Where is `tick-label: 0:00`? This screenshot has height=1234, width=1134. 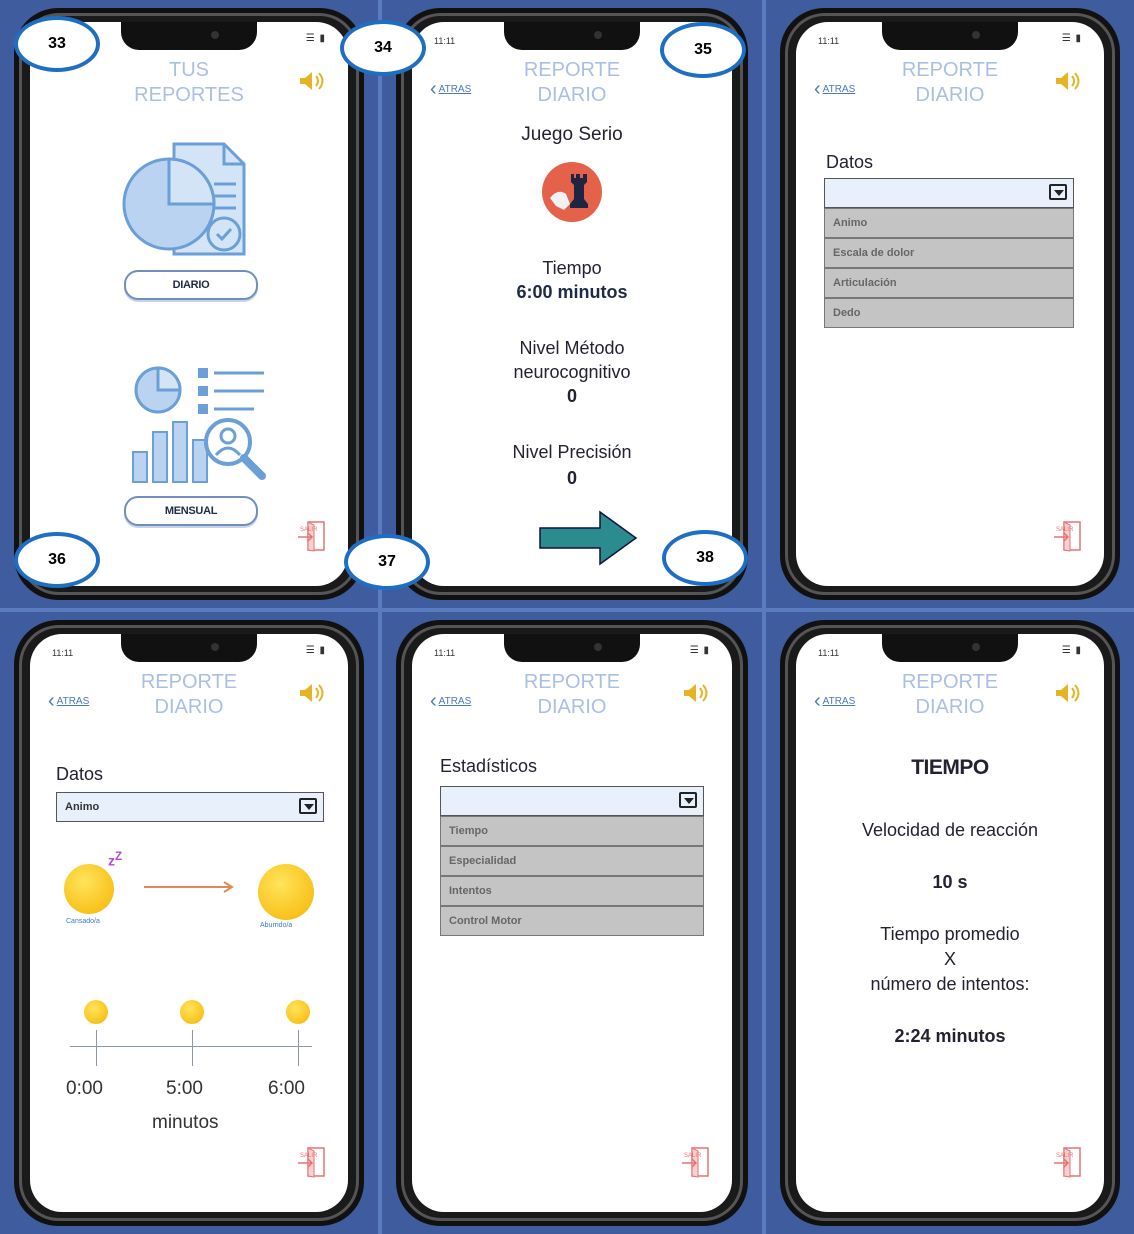 tick-label: 0:00 is located at coordinates (84, 1088).